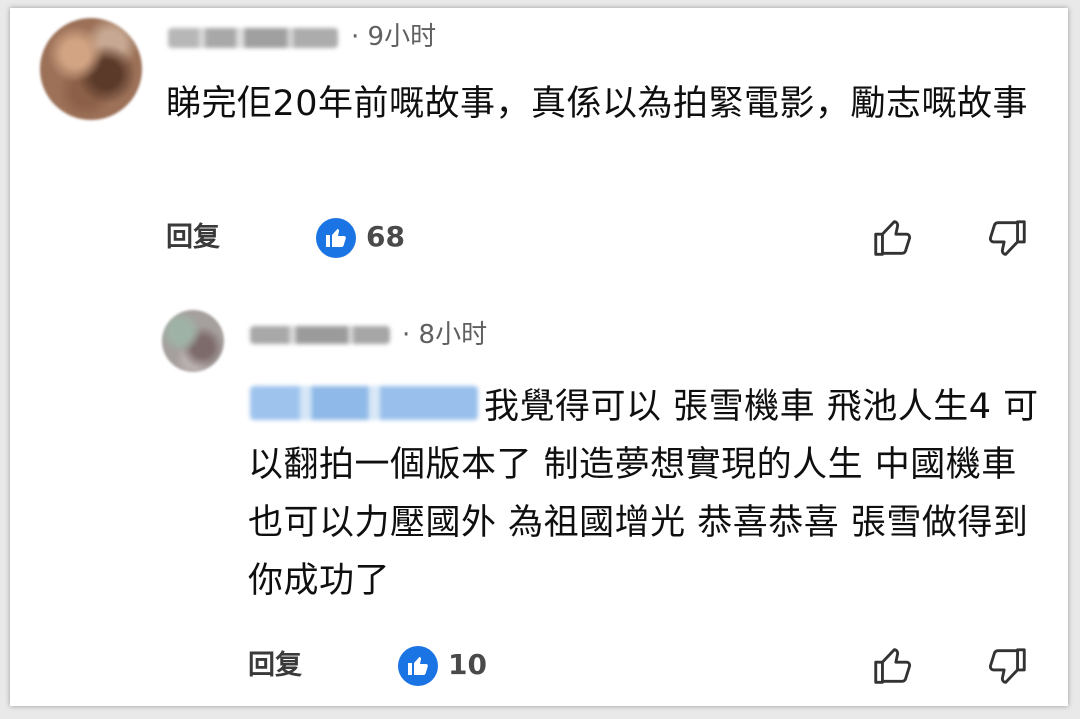  Describe the element at coordinates (193, 341) in the screenshot. I see `reply-avatar` at that location.